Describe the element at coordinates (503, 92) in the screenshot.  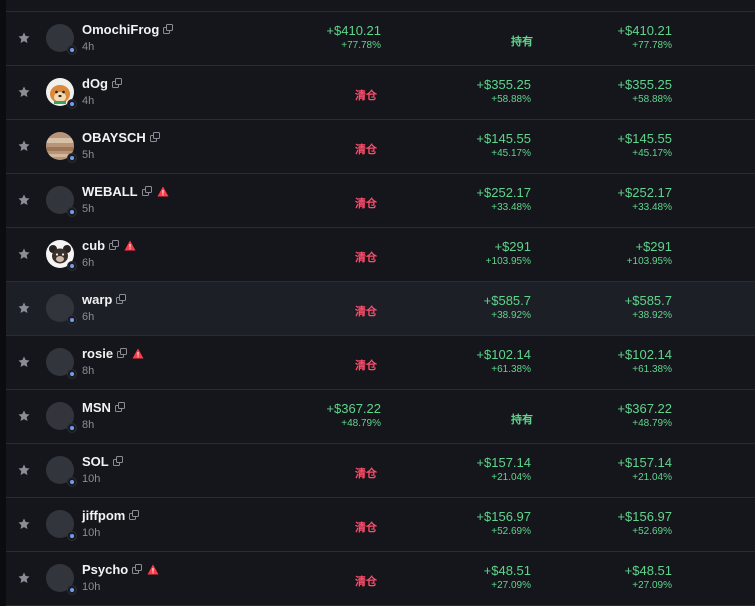
I see `unrealized-pnl: +$355.25 +58.88%` at that location.